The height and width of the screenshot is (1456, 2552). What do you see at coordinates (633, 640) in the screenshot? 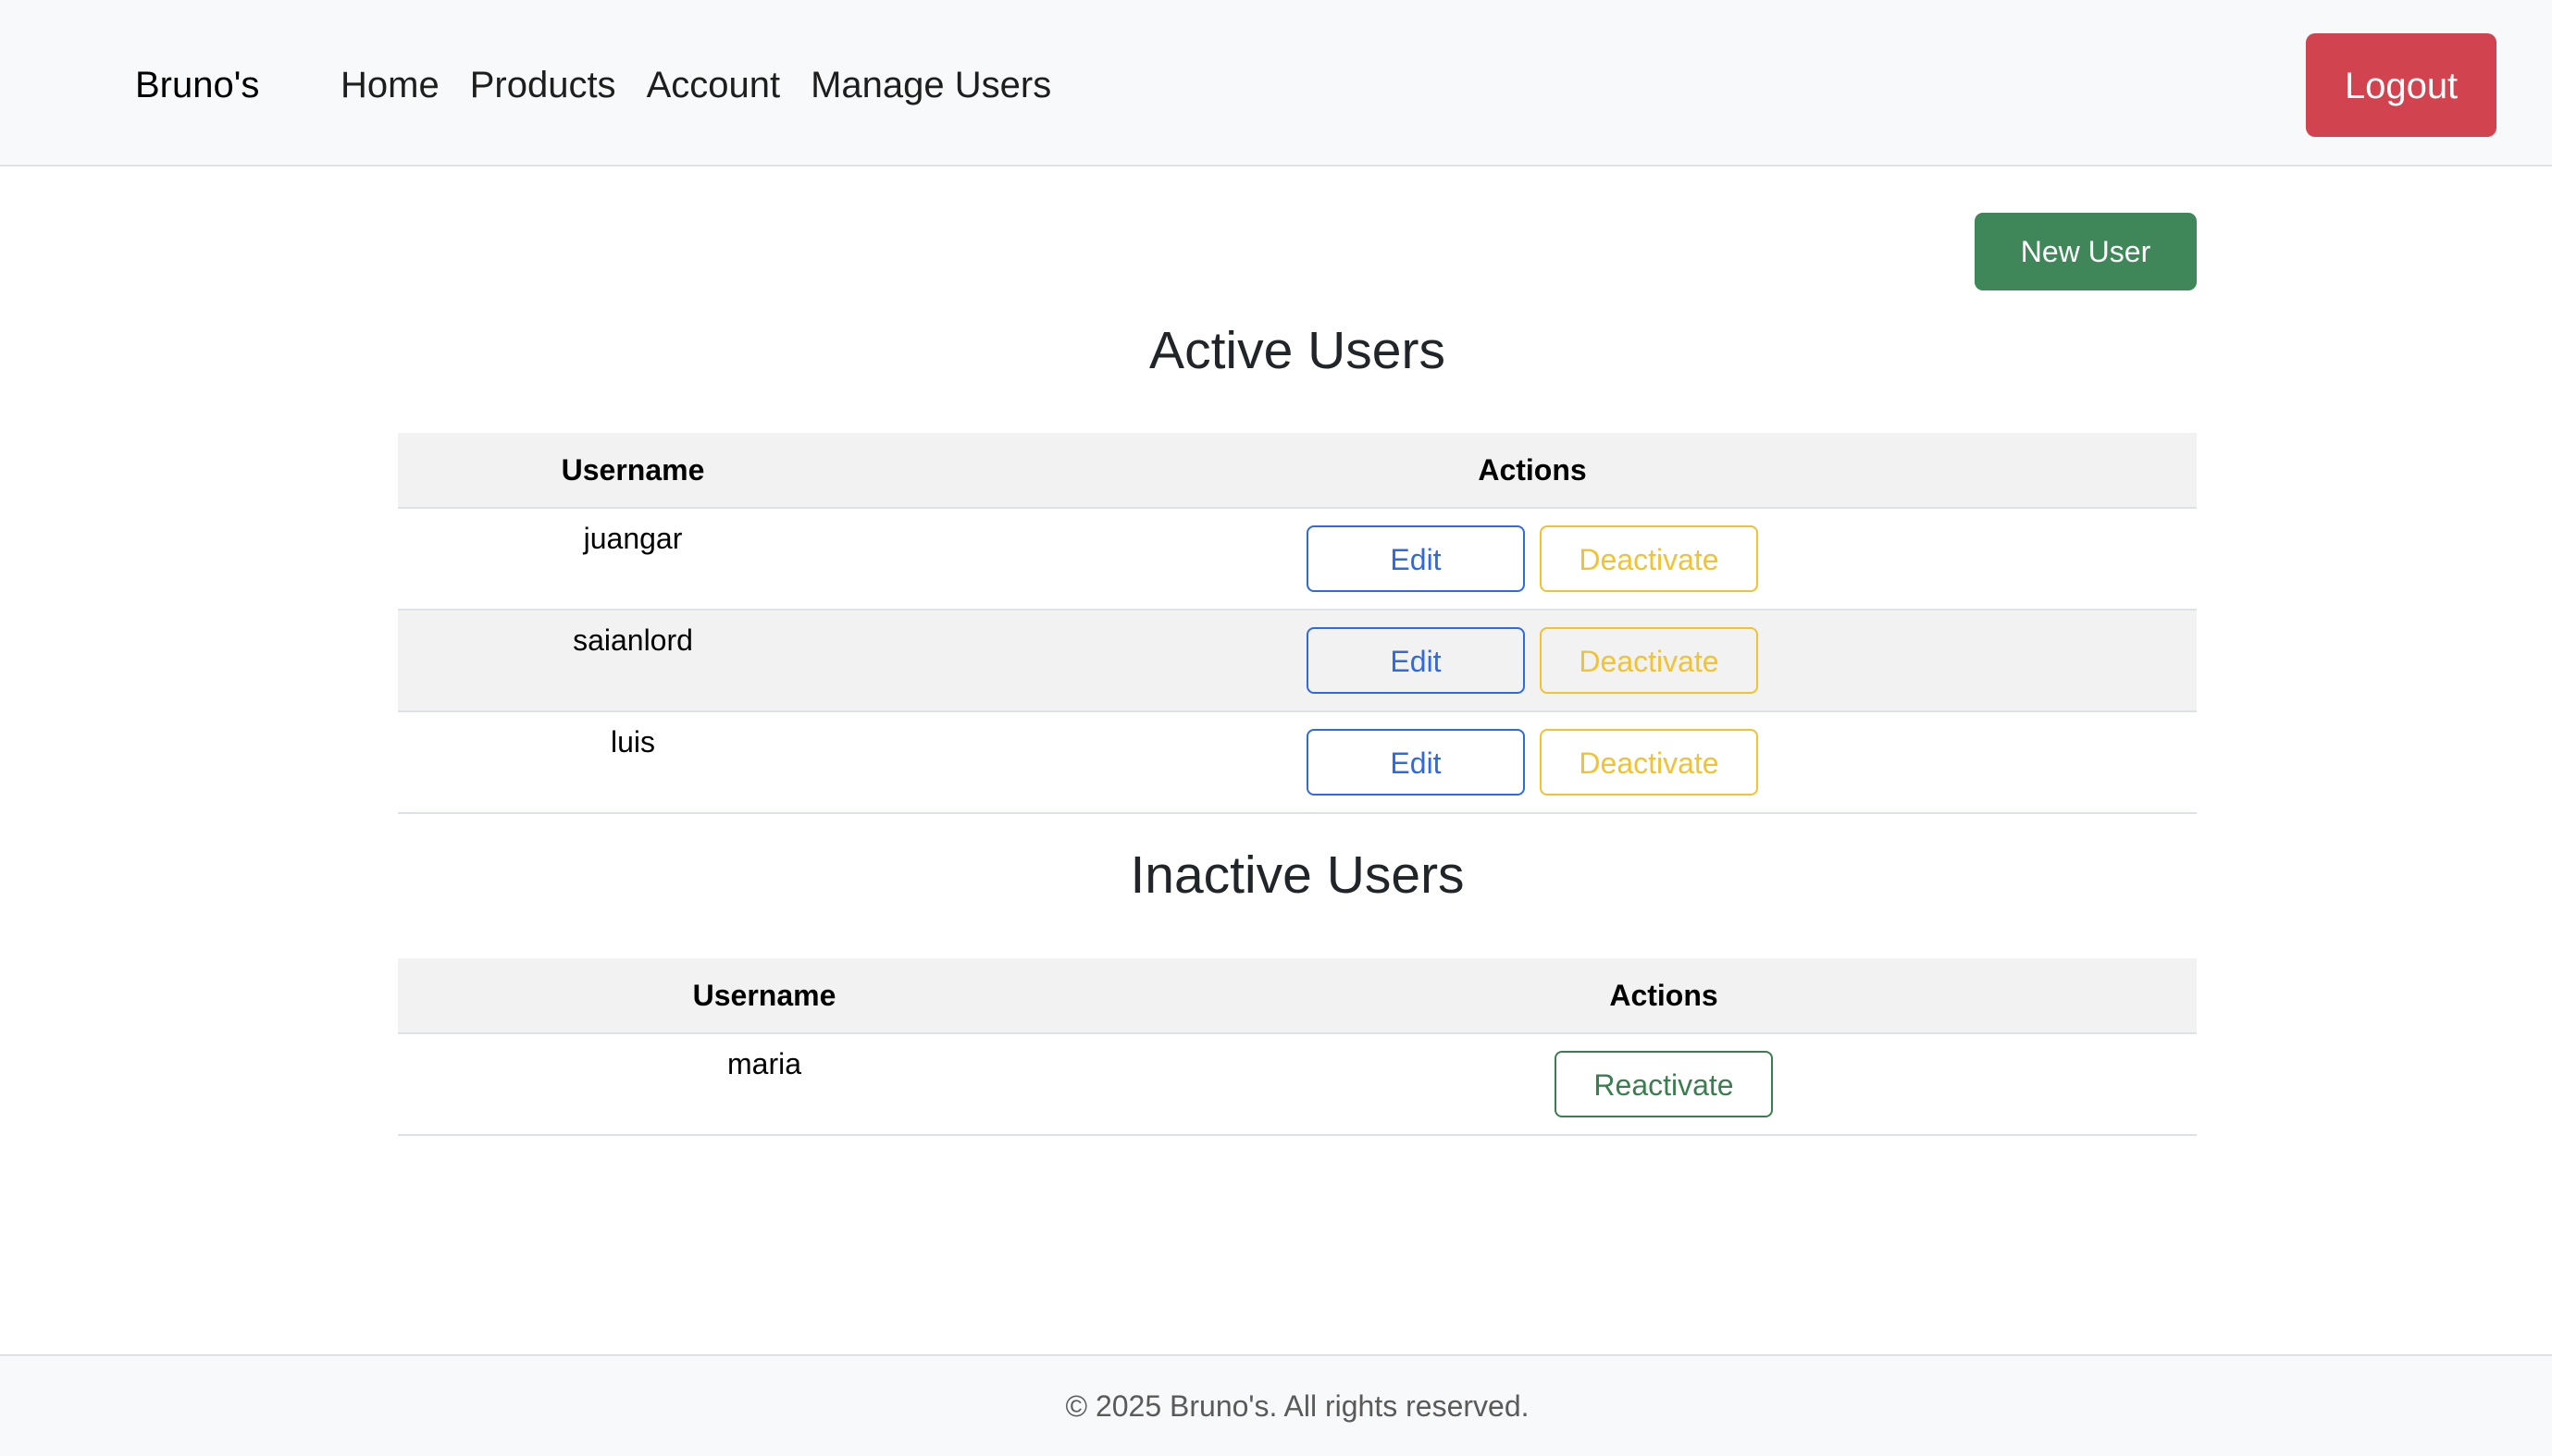
I see `username-cell: saianlord` at bounding box center [633, 640].